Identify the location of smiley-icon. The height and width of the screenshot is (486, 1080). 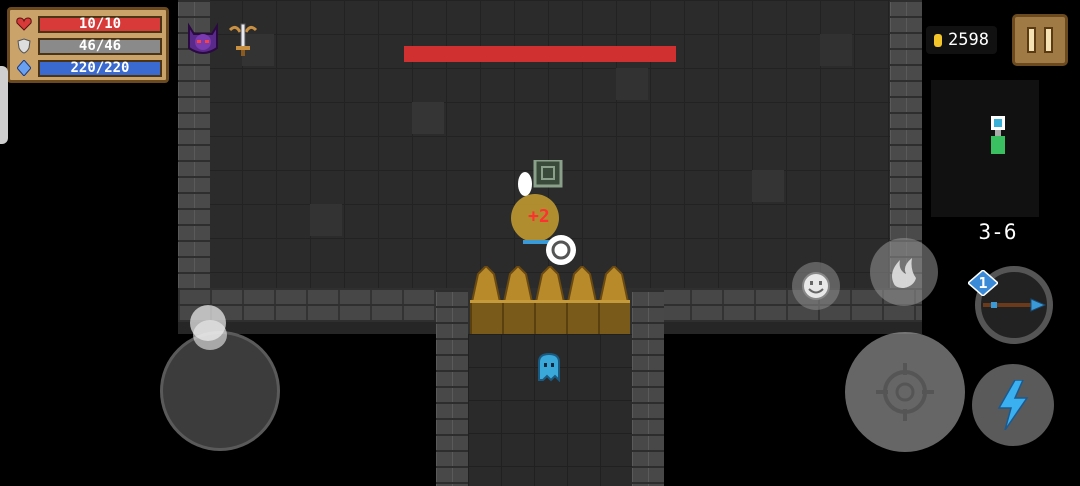
(816, 286).